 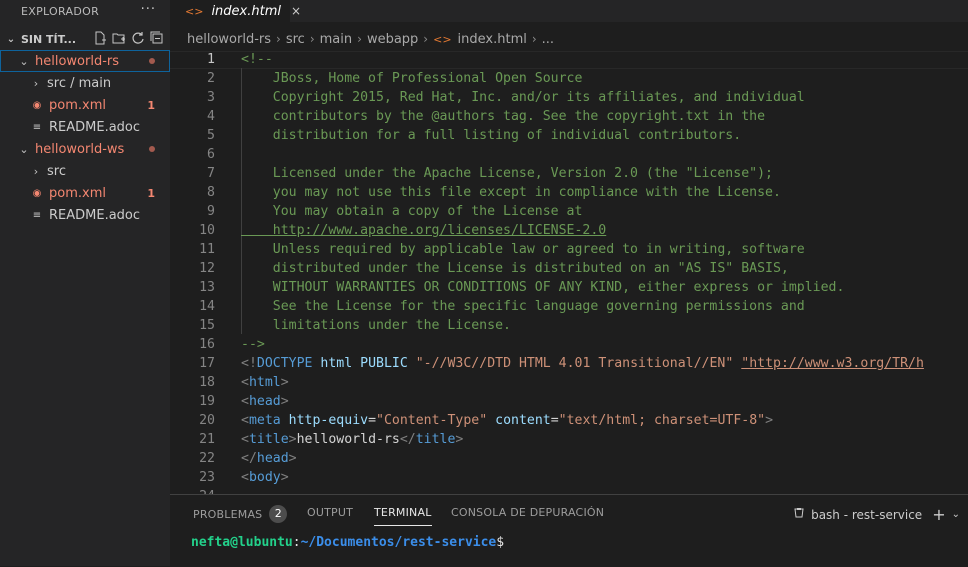 What do you see at coordinates (296, 542) in the screenshot?
I see `prompt-colon: :` at bounding box center [296, 542].